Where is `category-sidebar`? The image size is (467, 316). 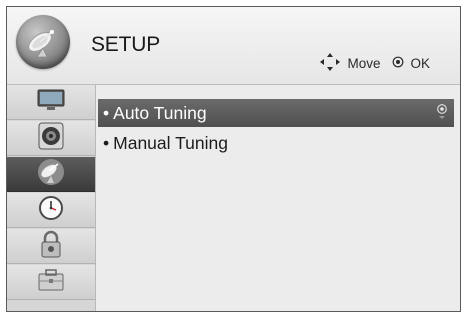 category-sidebar is located at coordinates (51, 198).